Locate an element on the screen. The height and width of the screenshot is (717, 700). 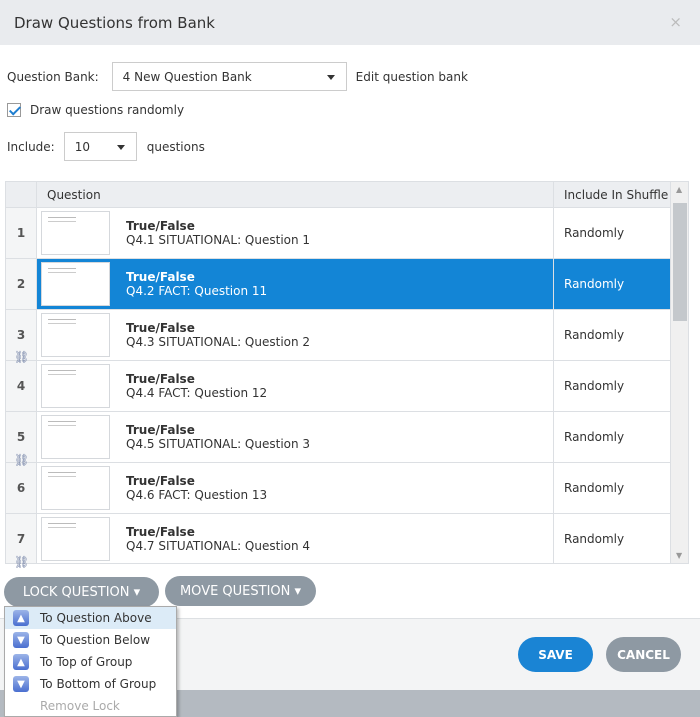
question-name: Q4.6 FACT: Question 13 is located at coordinates (197, 495).